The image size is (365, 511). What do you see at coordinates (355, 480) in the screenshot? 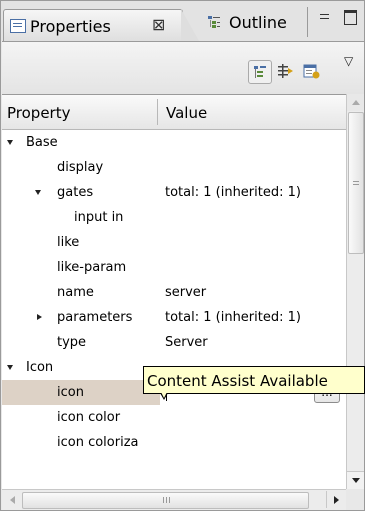
I see `scroll-down-icon` at bounding box center [355, 480].